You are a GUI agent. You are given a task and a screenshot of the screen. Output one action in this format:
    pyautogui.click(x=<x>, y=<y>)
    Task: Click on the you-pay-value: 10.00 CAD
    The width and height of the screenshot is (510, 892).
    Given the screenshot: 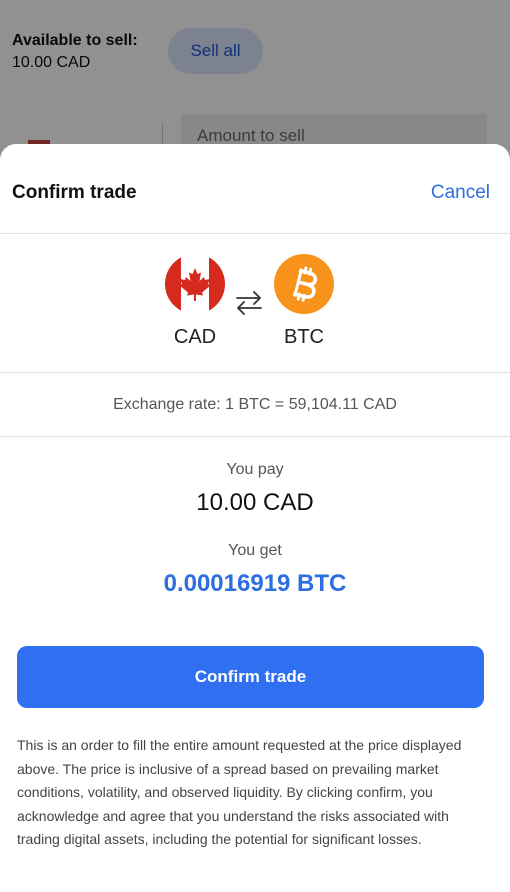 What is the action you would take?
    pyautogui.click(x=255, y=502)
    